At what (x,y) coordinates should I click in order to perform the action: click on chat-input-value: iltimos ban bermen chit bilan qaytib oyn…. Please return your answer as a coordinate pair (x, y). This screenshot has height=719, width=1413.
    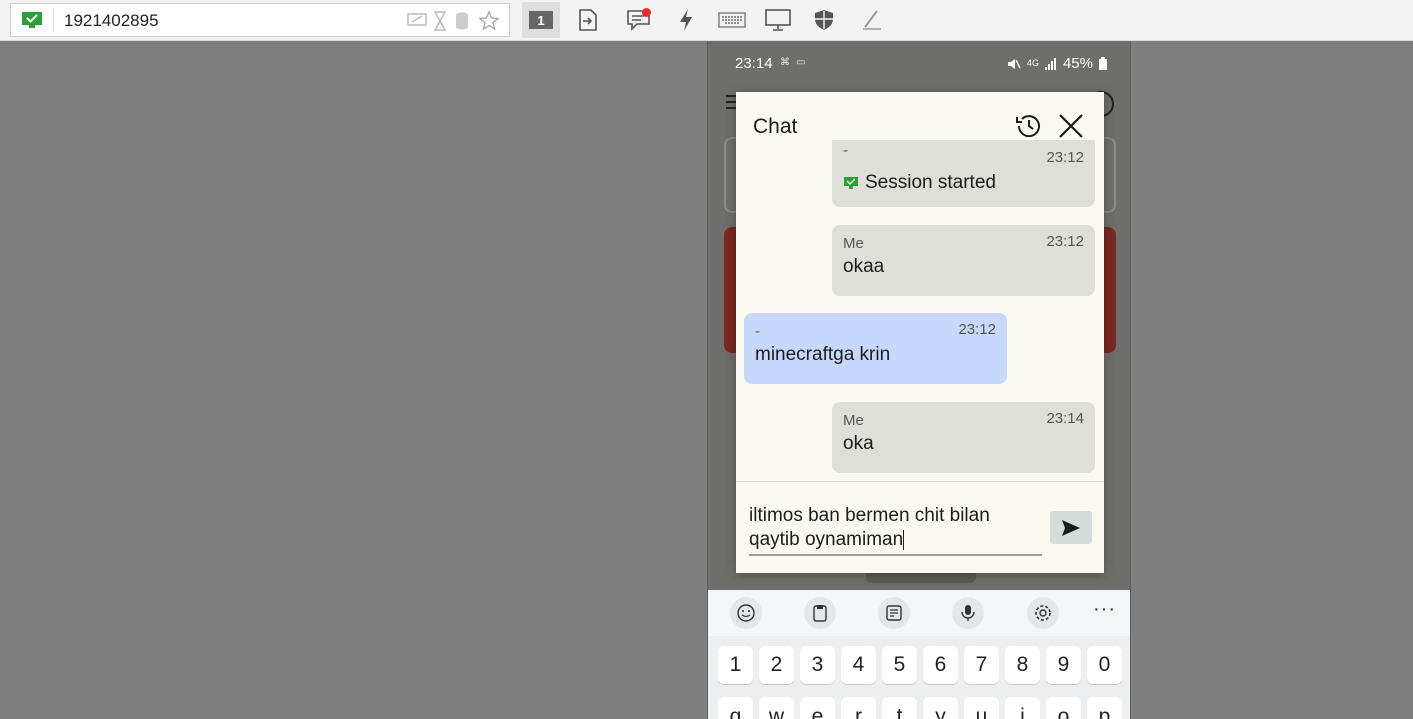
    Looking at the image, I should click on (869, 527).